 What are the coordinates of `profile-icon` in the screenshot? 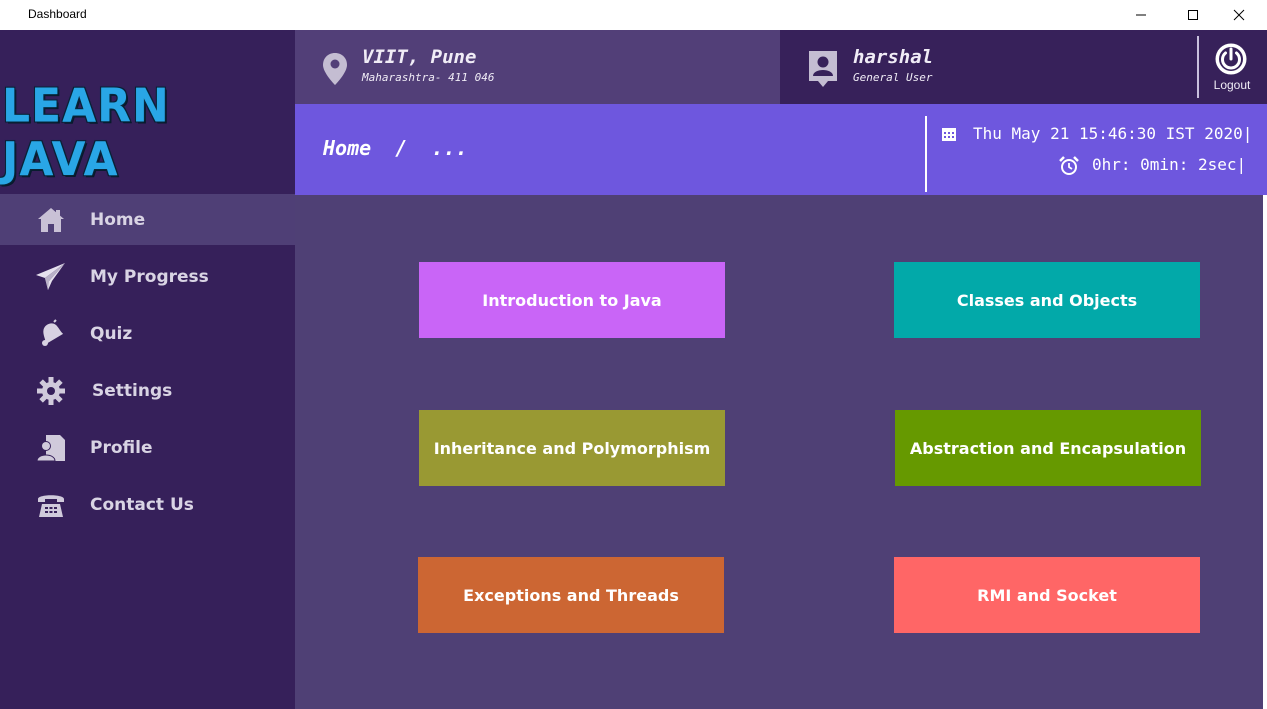 It's located at (51, 448).